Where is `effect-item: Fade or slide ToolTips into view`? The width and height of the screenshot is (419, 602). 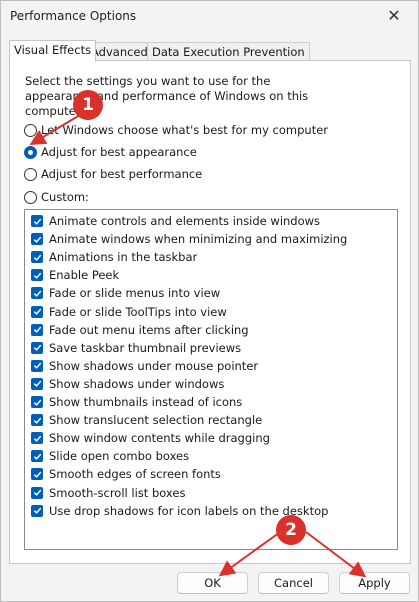
effect-item: Fade or slide ToolTips into view is located at coordinates (129, 312).